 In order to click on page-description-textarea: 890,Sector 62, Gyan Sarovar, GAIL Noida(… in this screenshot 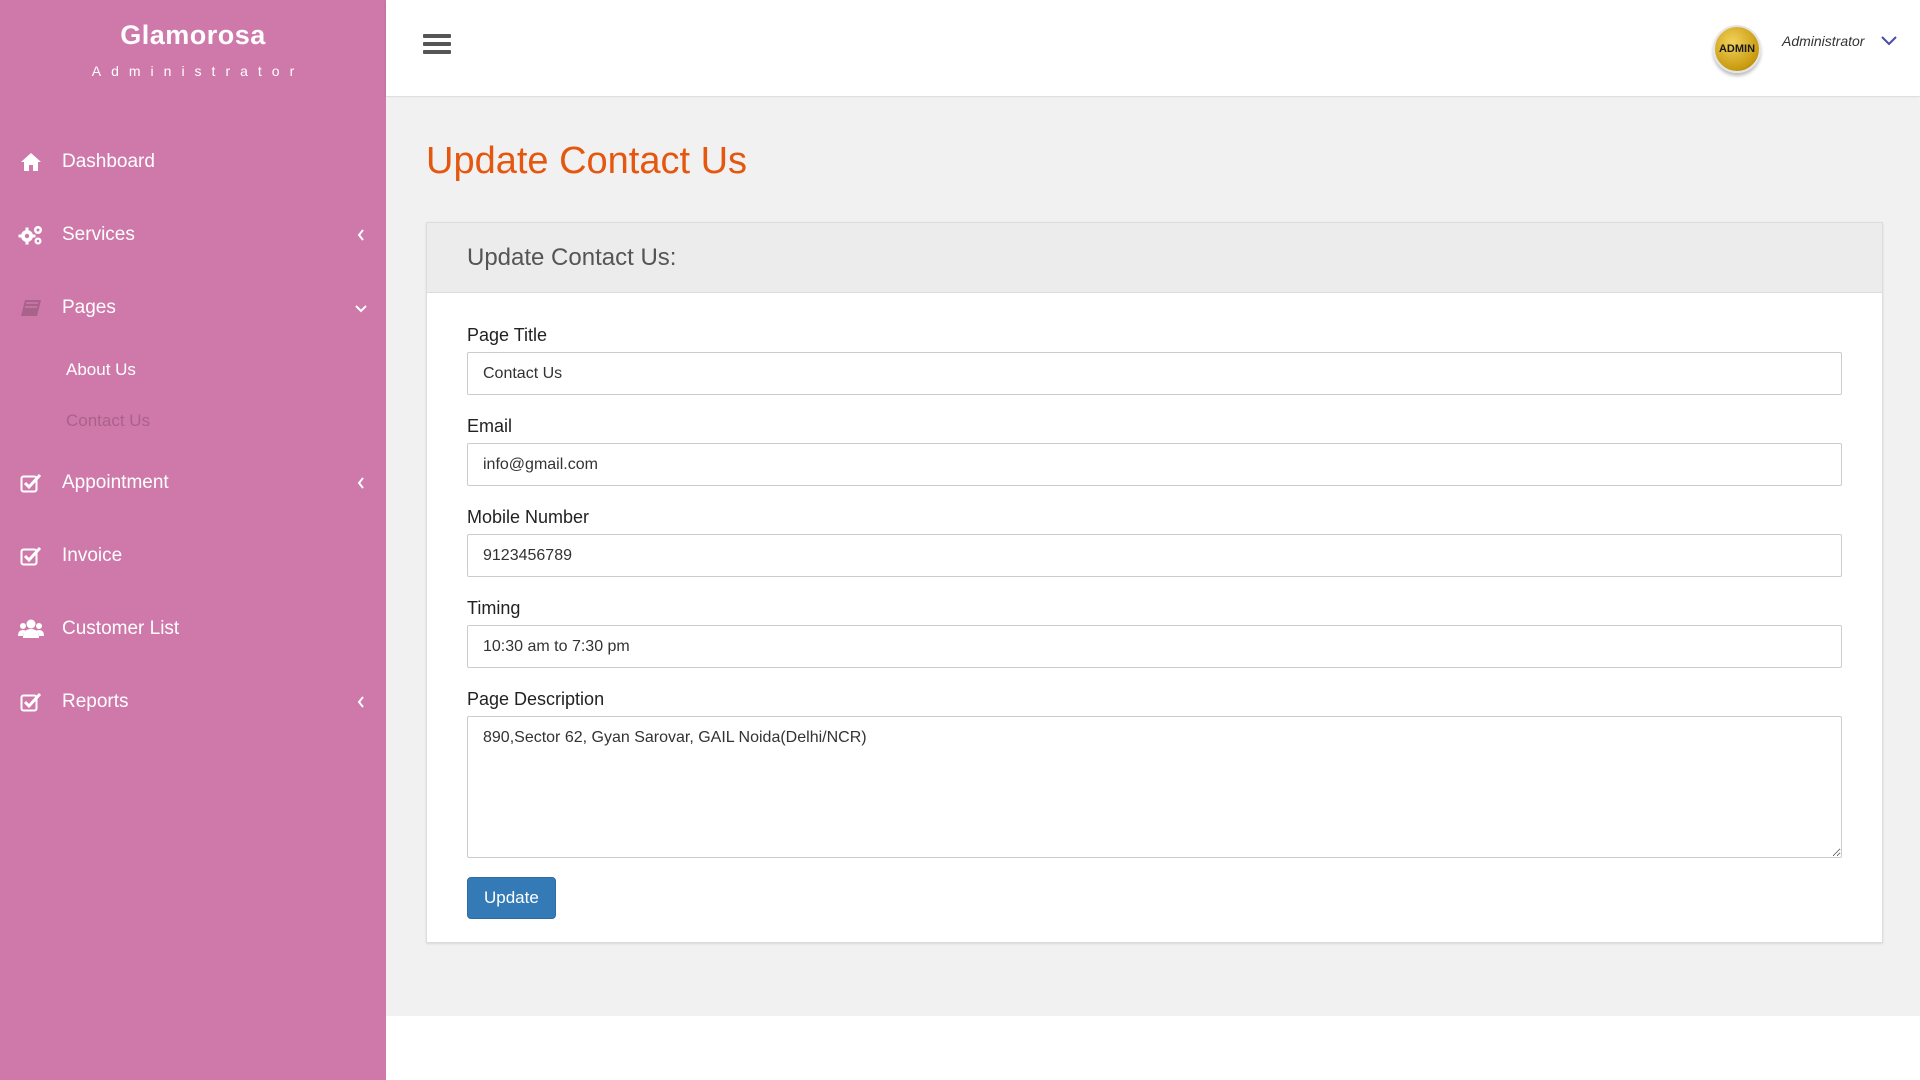, I will do `click(1154, 787)`.